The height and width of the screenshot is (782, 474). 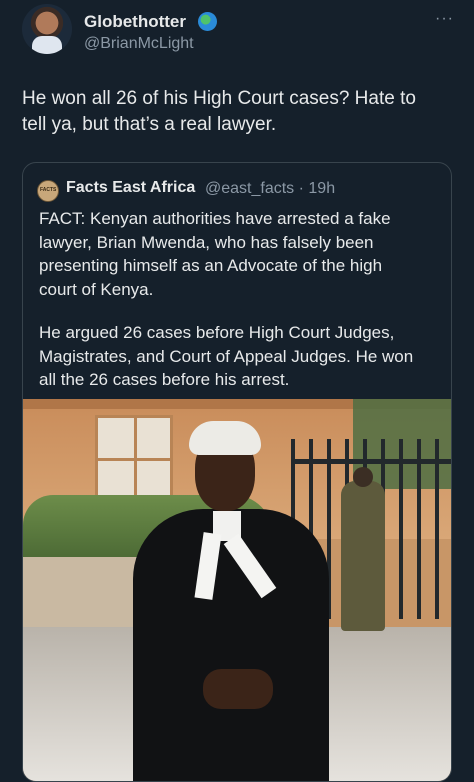 I want to click on window, so click(x=134, y=458).